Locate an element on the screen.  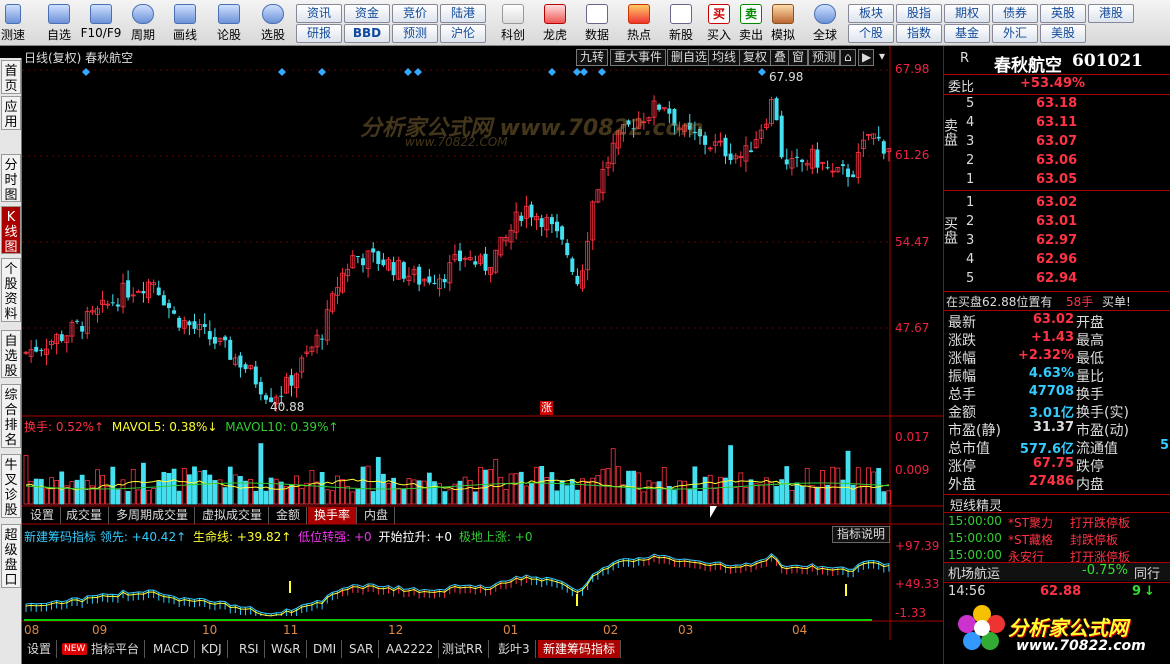
vol-tab-multi-period: 多周期成交量 is located at coordinates (153, 515).